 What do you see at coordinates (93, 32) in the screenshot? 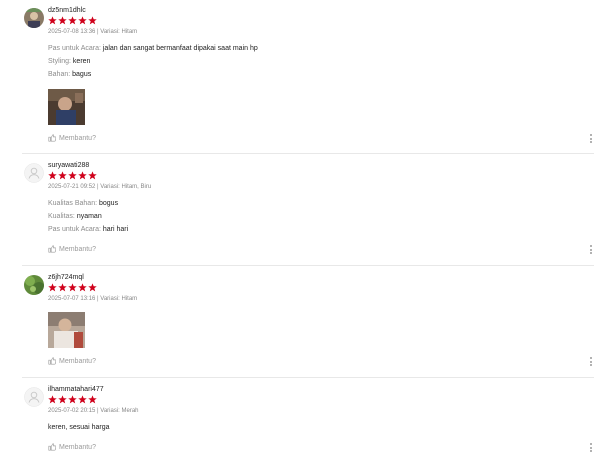
I see `review-date-variant: 2025-07-08 13:36 | Variasi: Hitam` at bounding box center [93, 32].